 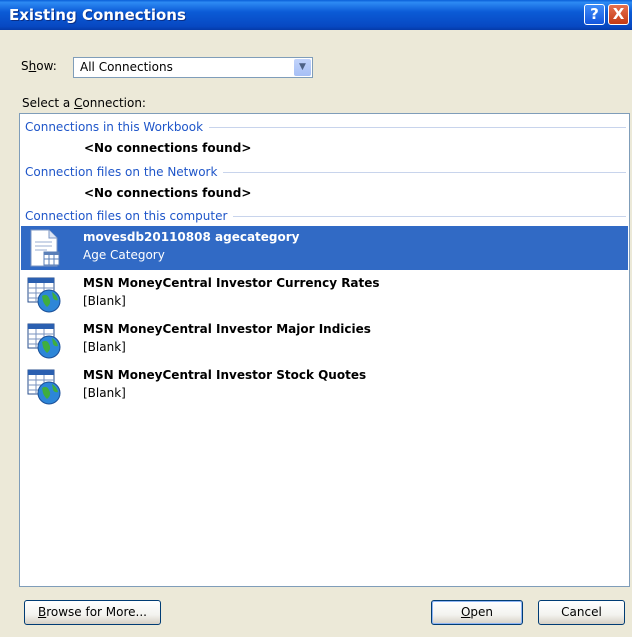 What do you see at coordinates (39, 66) in the screenshot?
I see `show-label: Show:` at bounding box center [39, 66].